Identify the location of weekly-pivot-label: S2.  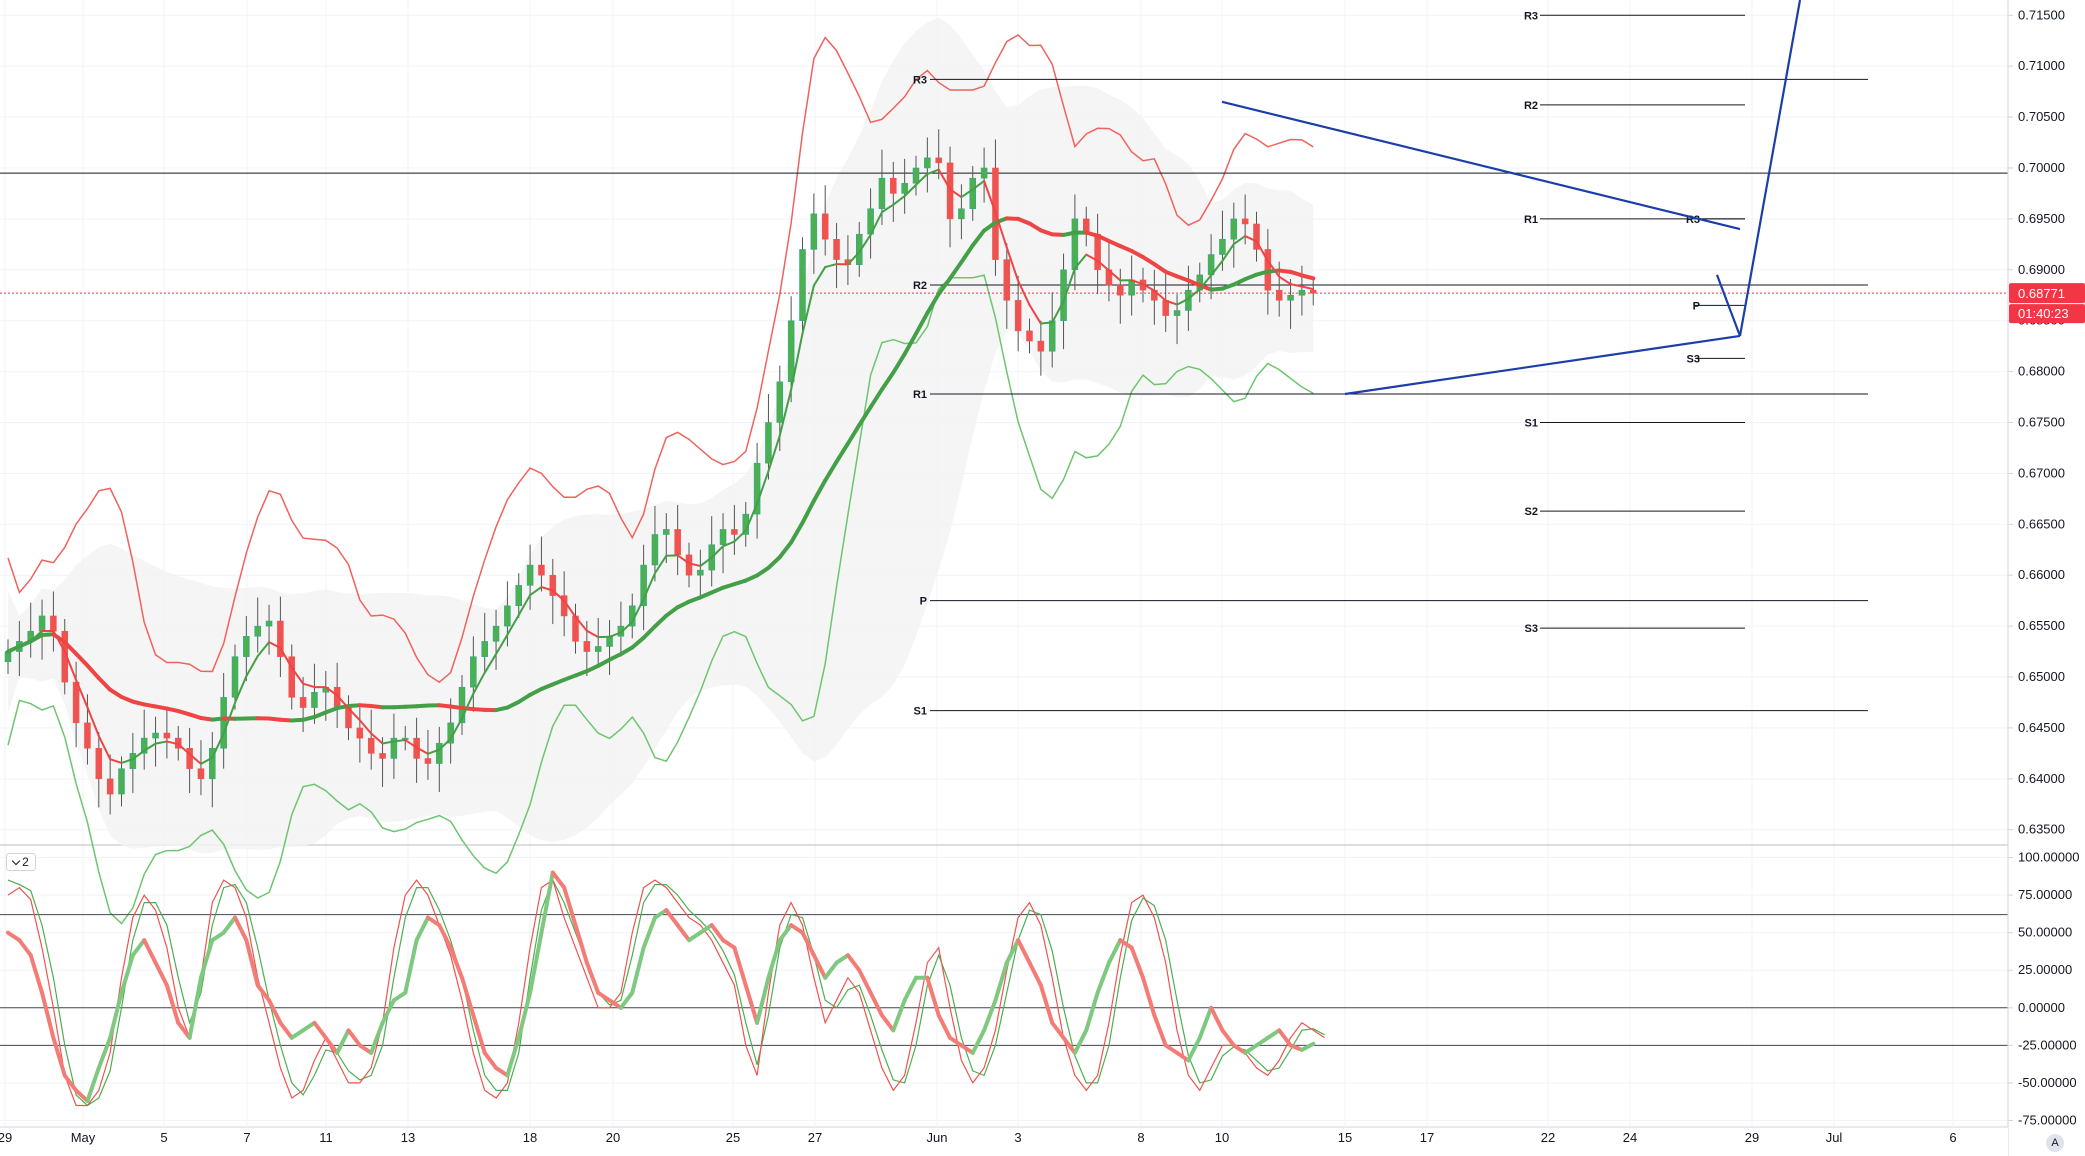
(1531, 512).